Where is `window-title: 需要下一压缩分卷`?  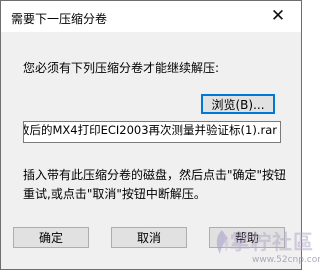
window-title: 需要下一压缩分卷 is located at coordinates (59, 19).